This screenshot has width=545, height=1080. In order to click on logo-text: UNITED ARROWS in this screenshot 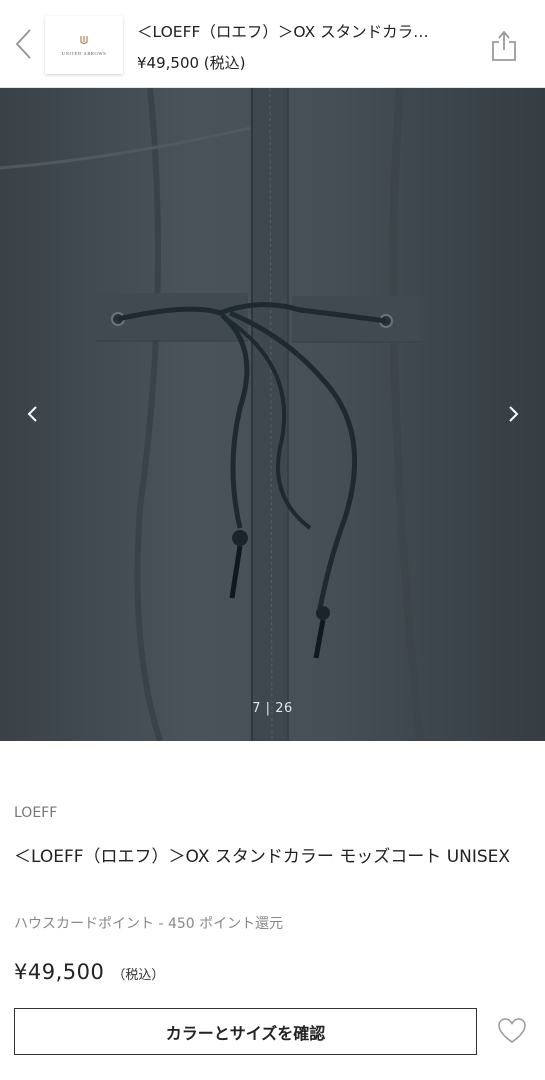, I will do `click(84, 53)`.